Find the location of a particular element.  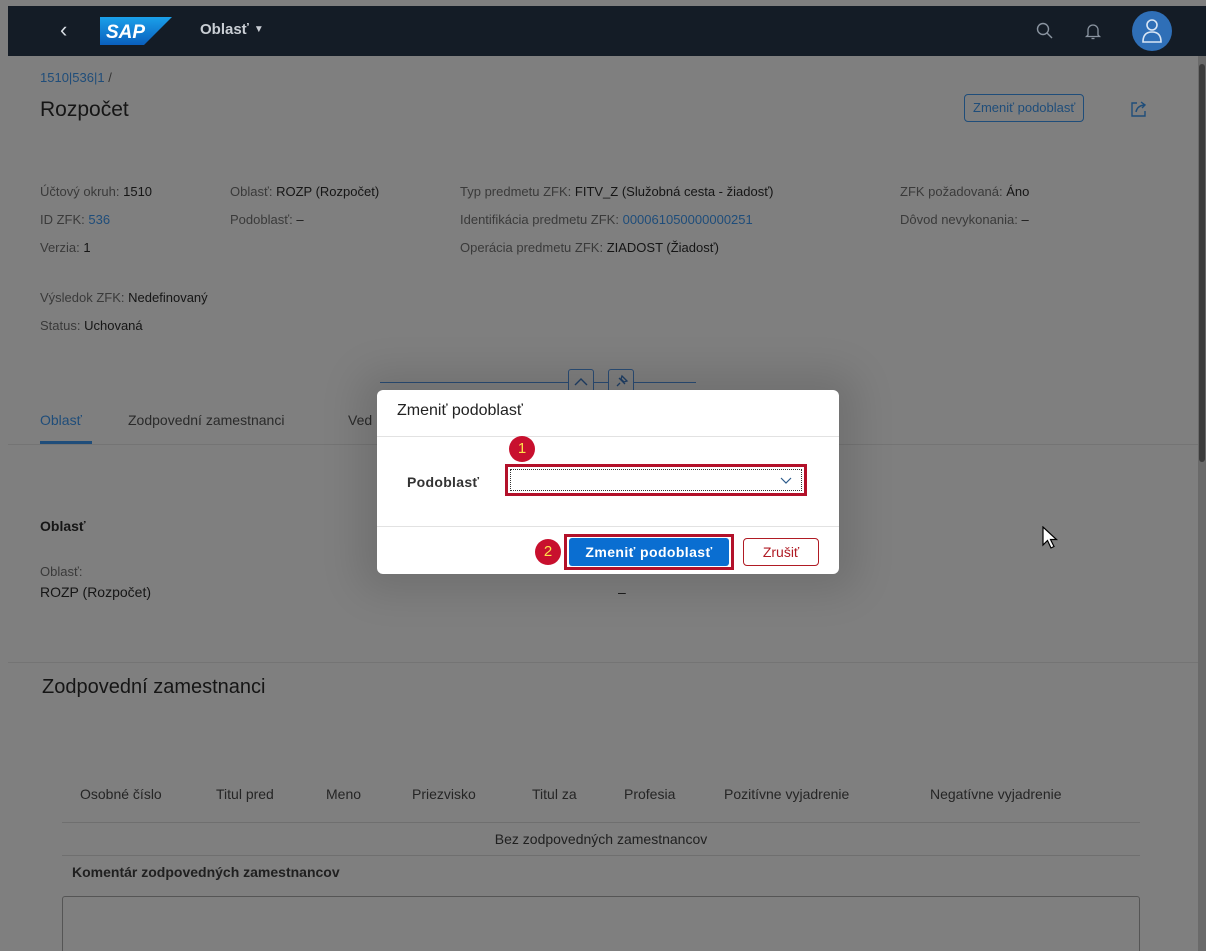

svg-text: SAP is located at coordinates (125, 32).